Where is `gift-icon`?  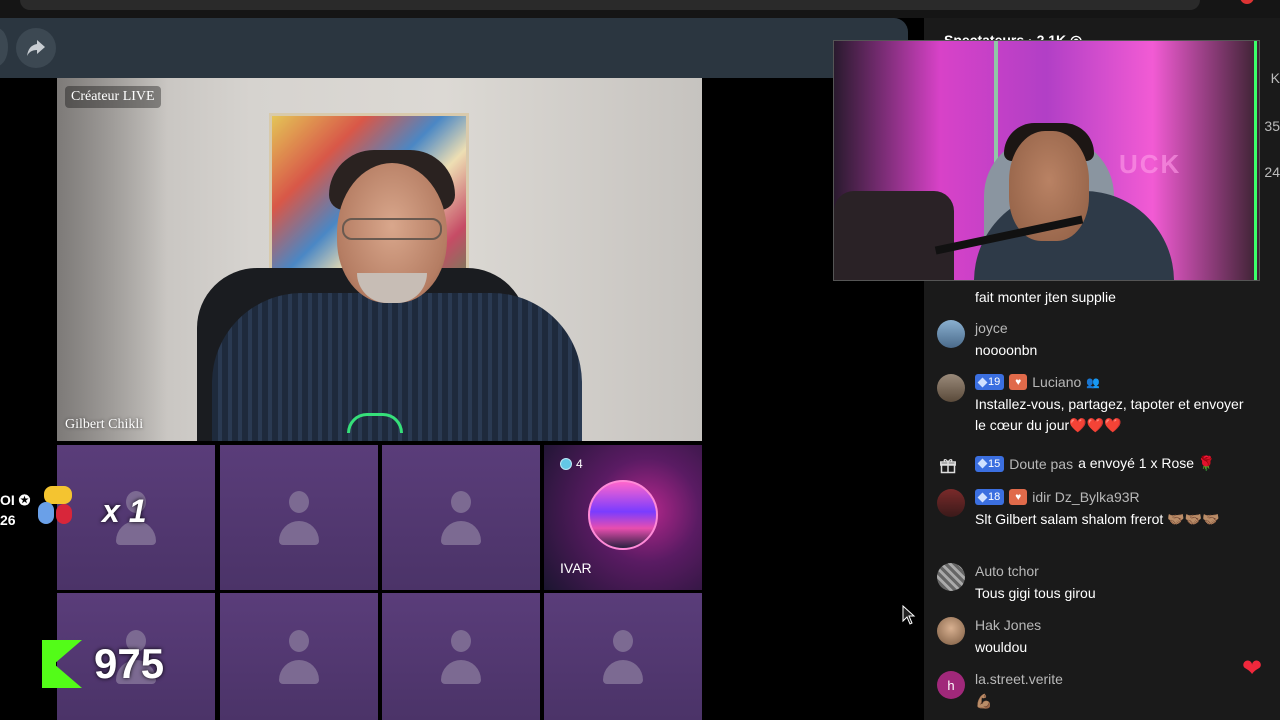
gift-icon is located at coordinates (948, 466).